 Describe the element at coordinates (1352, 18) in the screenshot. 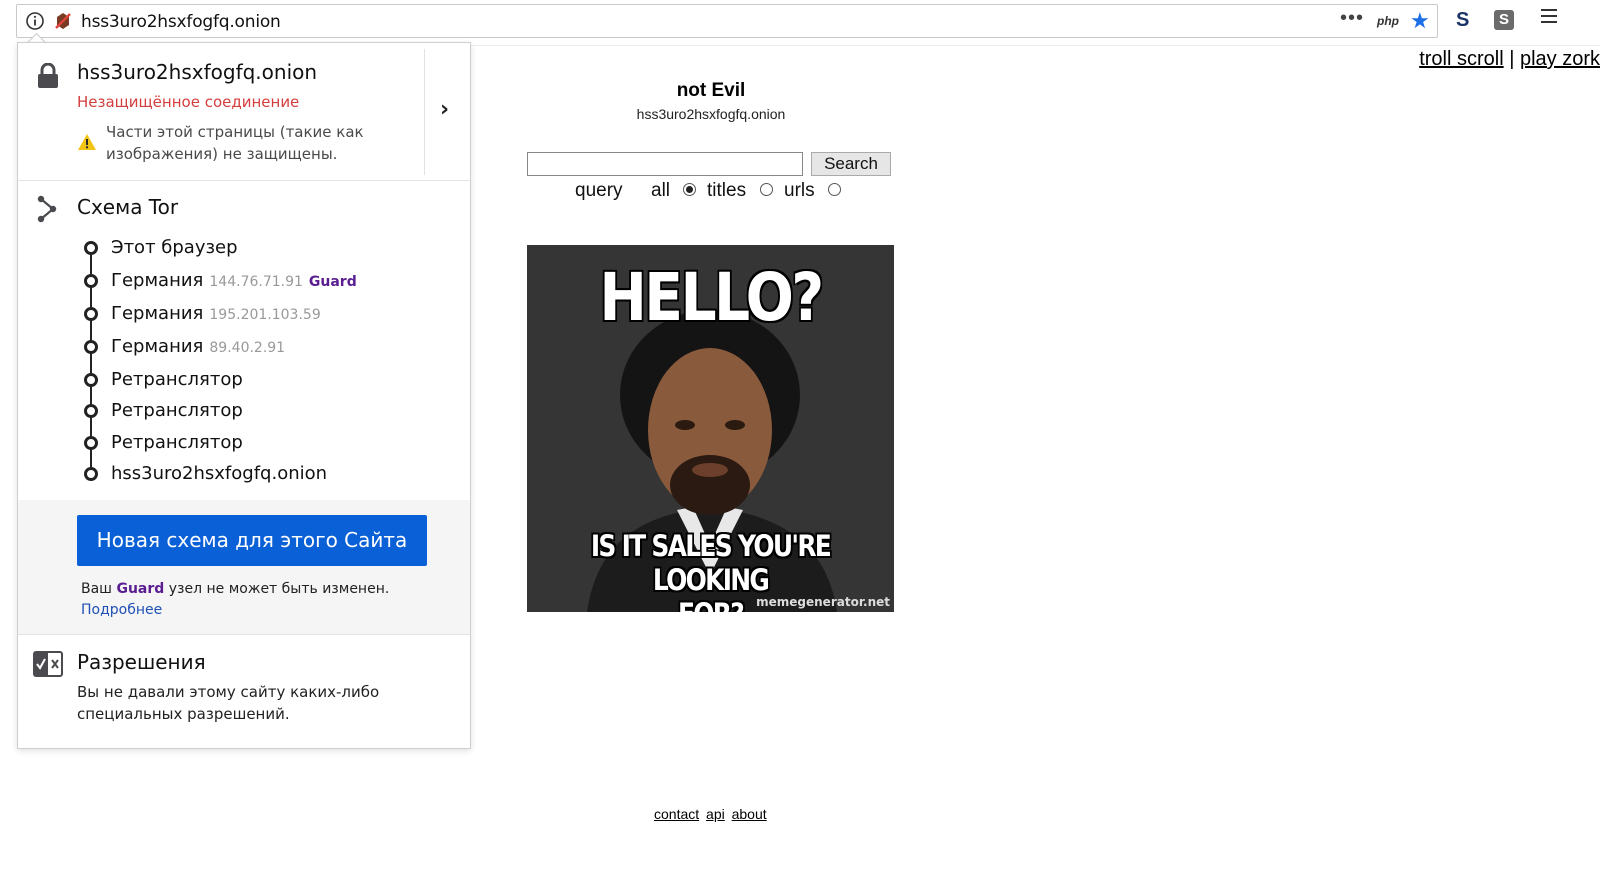

I see `page-actions-icon: •••` at that location.